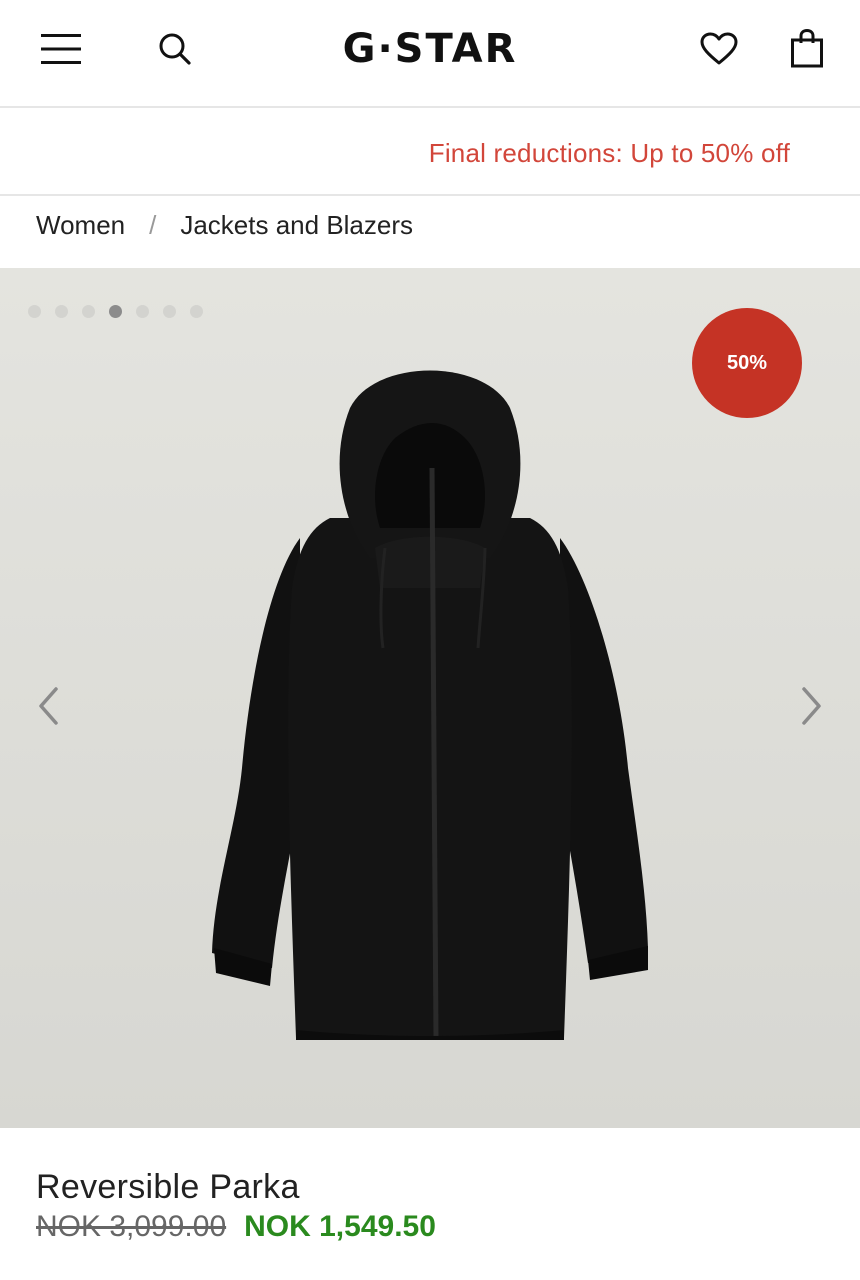 This screenshot has width=860, height=1280. I want to click on site-header: G·STAR, so click(430, 54).